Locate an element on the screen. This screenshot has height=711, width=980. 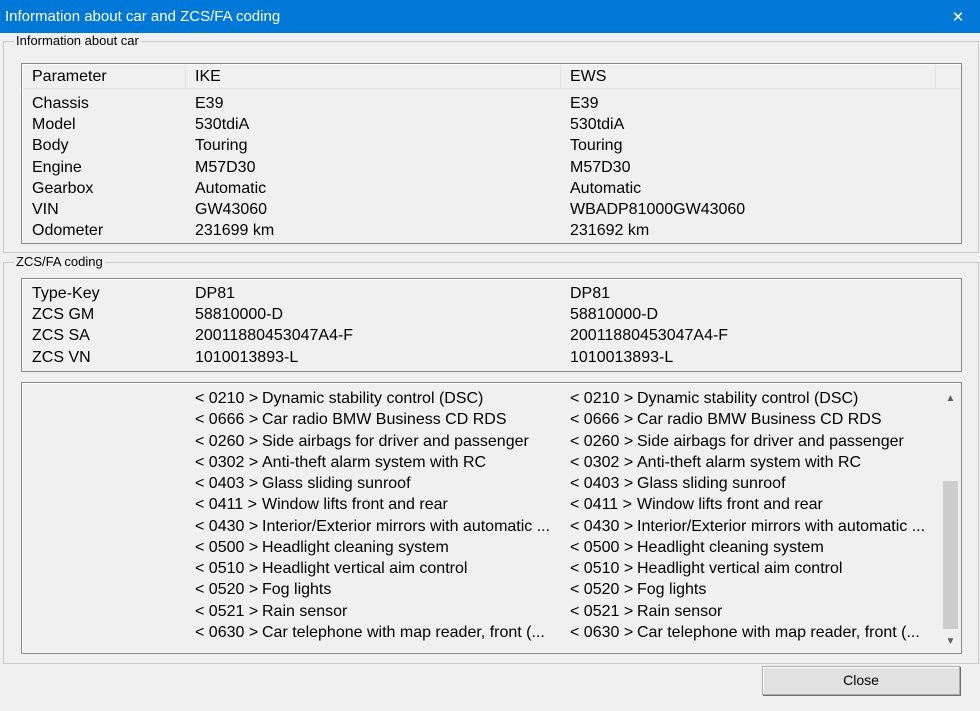
option-ike-code: < 0302 > is located at coordinates (227, 462).